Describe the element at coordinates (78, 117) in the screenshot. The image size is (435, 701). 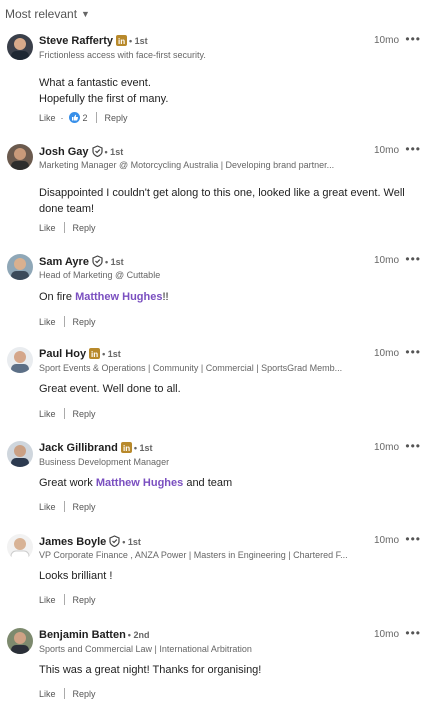
I see `reaction-summary: 2` at that location.